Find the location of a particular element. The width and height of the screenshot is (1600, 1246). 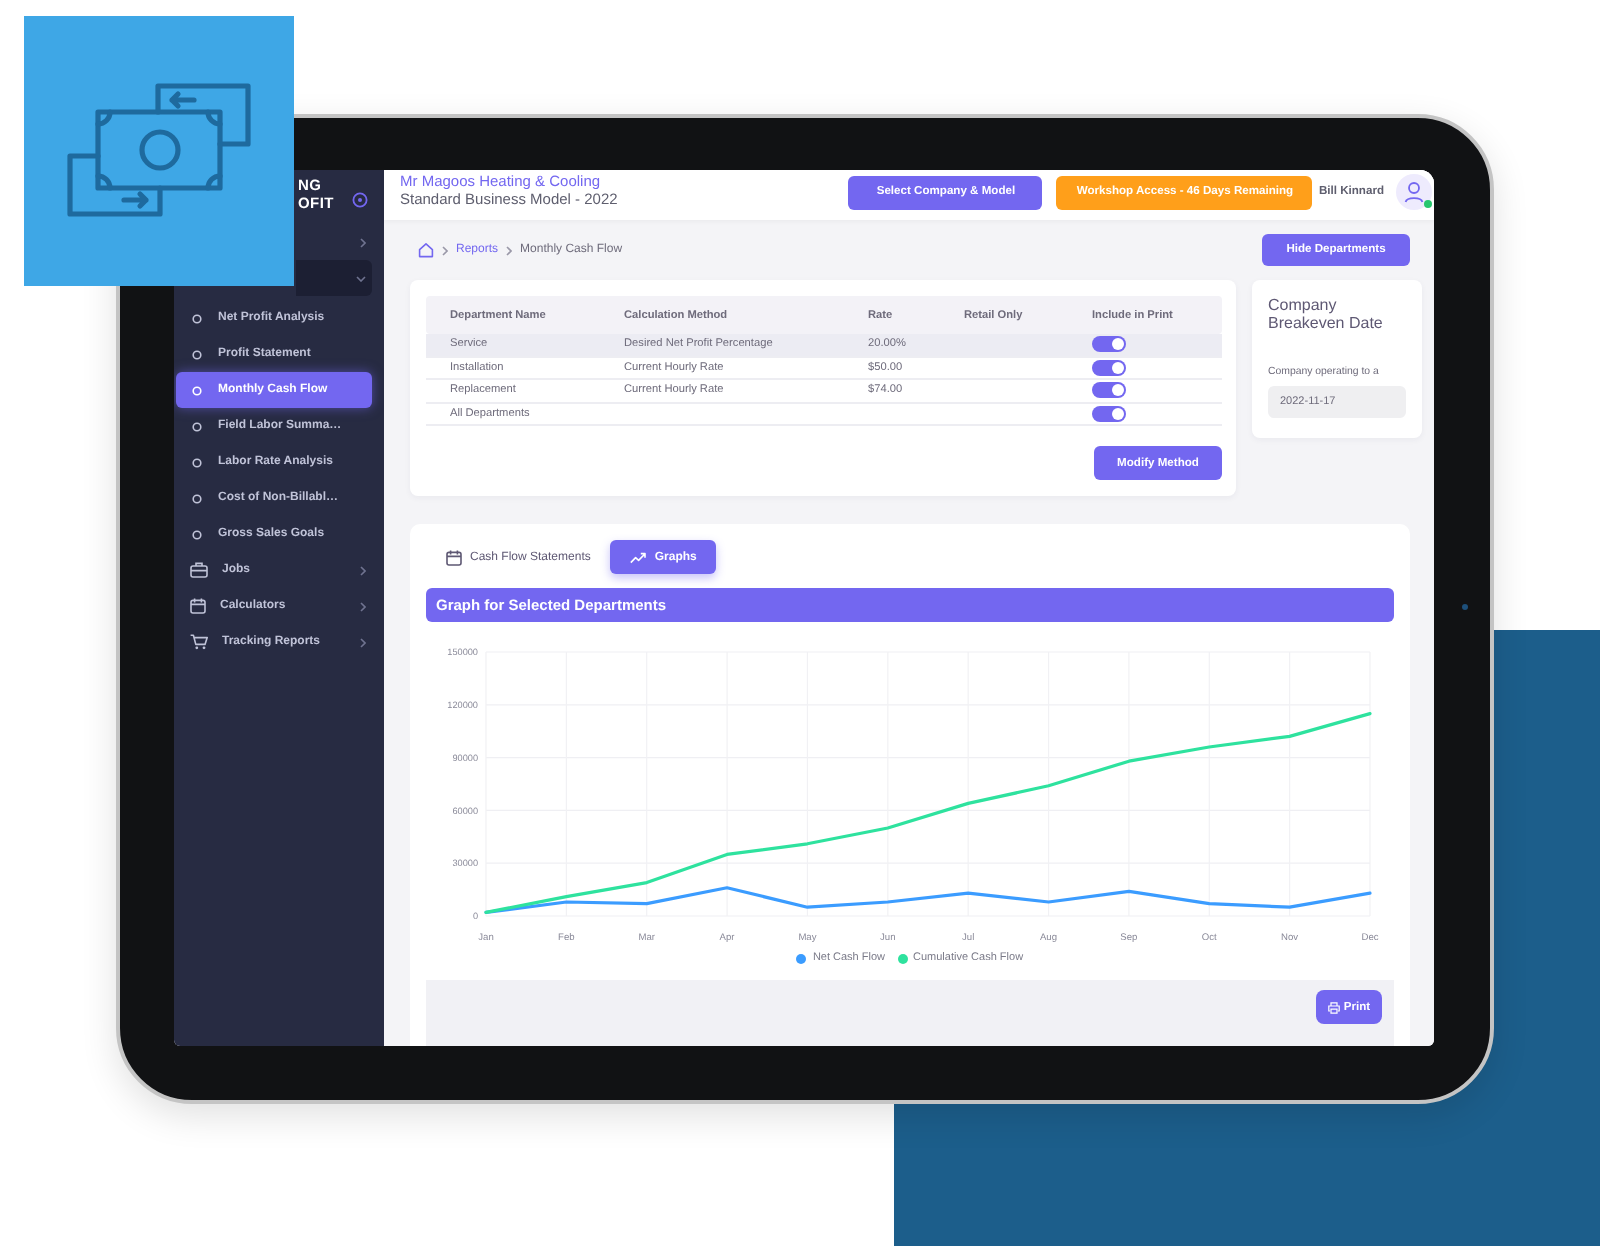

user-avatar-icon is located at coordinates (1414, 192).